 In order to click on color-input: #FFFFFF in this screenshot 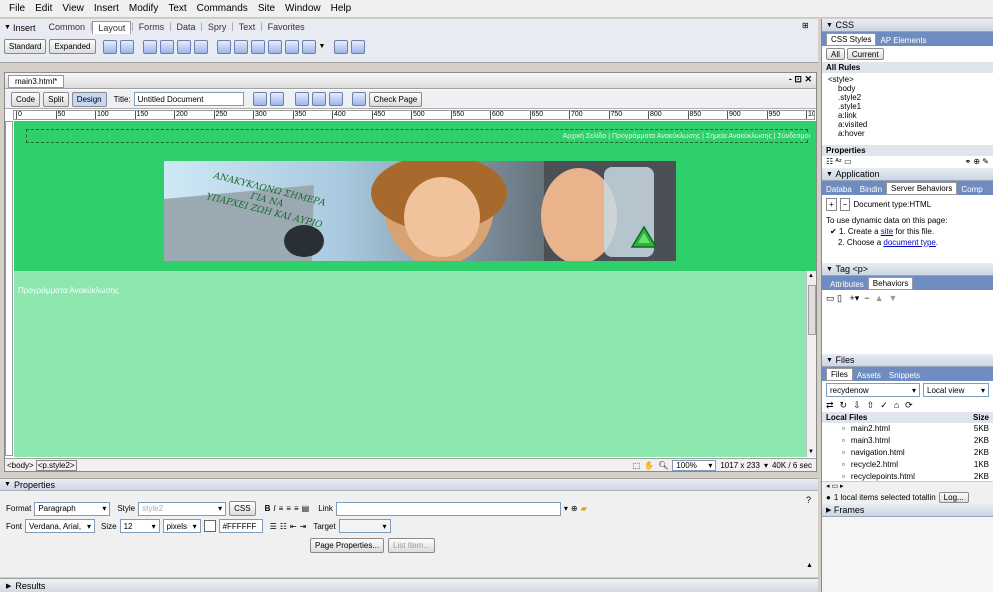, I will do `click(240, 526)`.